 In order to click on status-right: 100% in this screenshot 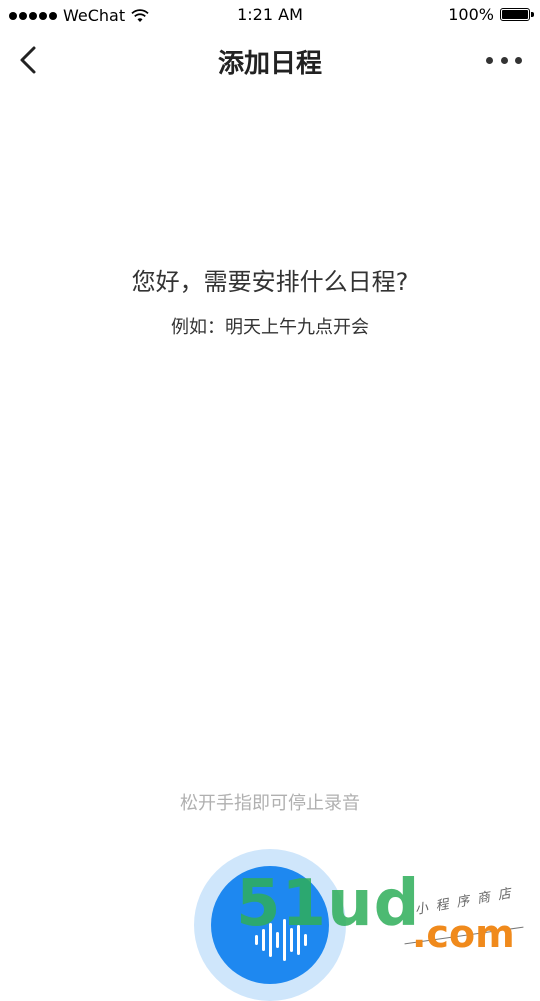, I will do `click(491, 14)`.